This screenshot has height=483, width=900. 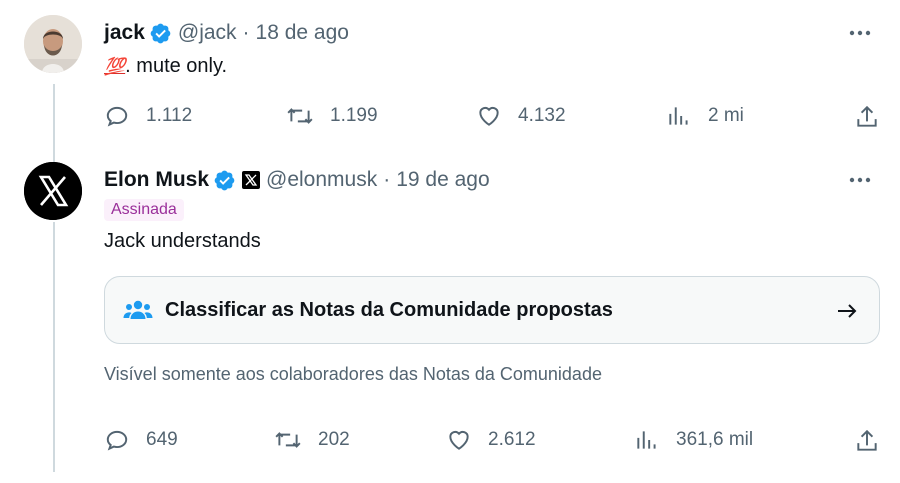 I want to click on author-name: jack, so click(x=124, y=33).